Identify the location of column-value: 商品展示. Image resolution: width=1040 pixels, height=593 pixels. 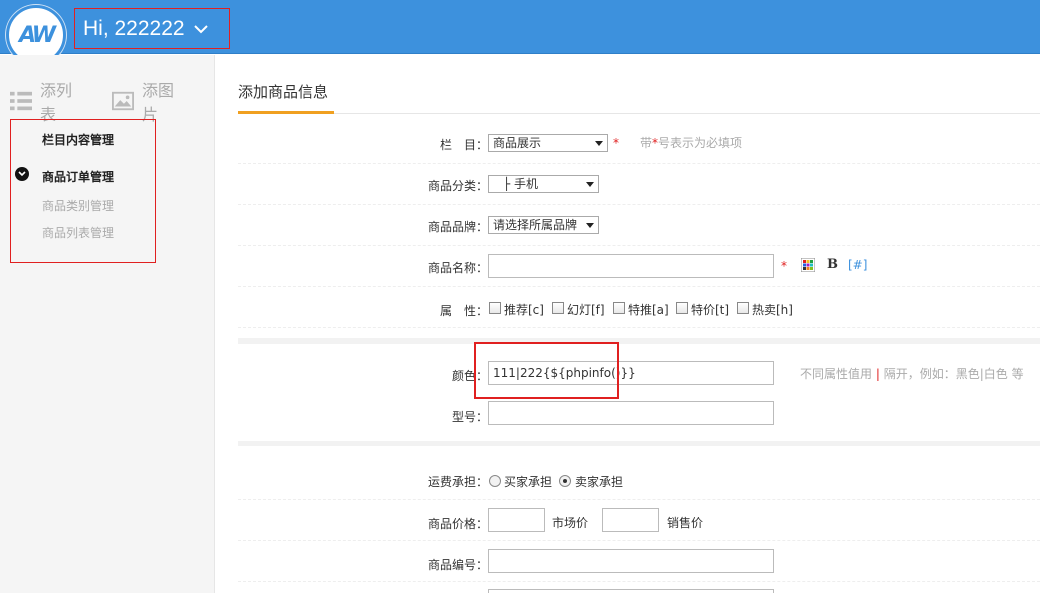
(517, 143).